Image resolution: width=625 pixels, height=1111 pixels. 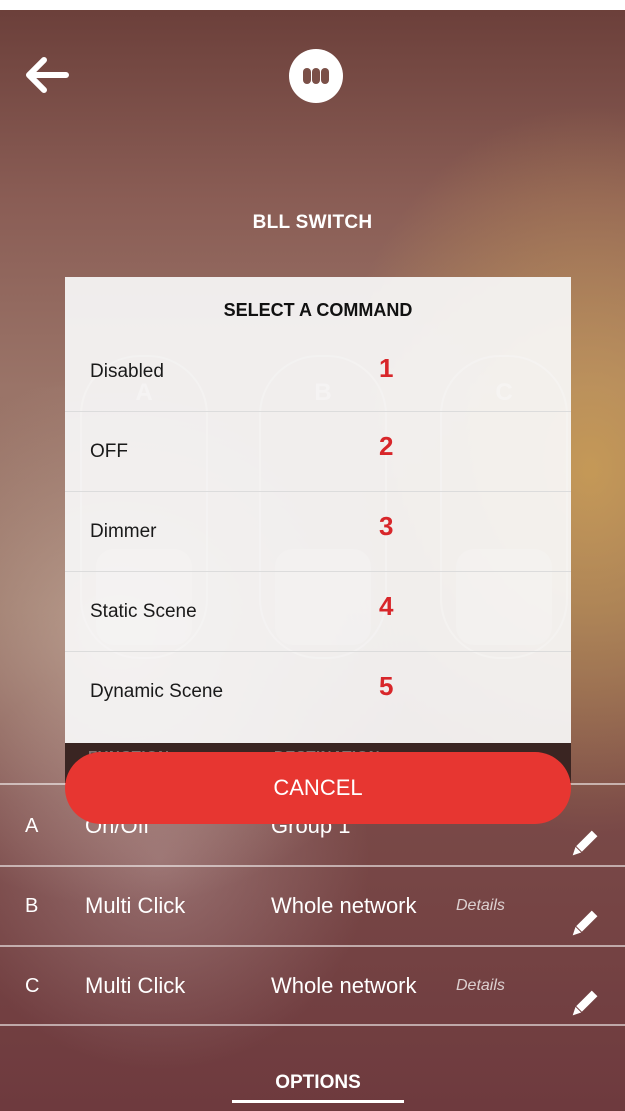 I want to click on option-number: 3, so click(x=386, y=526).